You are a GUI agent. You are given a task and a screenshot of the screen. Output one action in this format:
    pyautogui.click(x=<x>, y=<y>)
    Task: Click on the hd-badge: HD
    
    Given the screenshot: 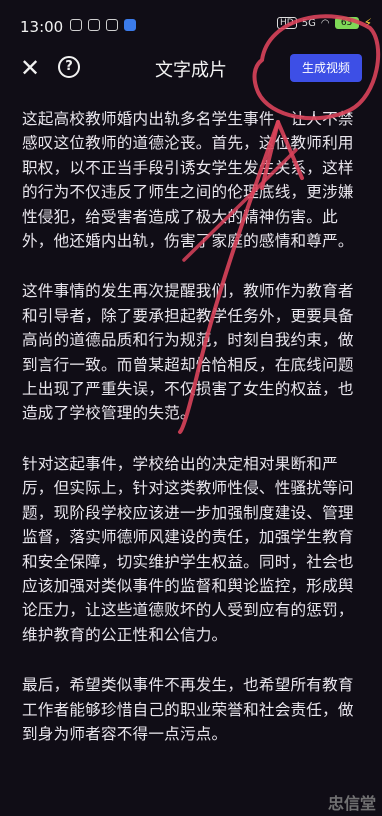 What is the action you would take?
    pyautogui.click(x=287, y=23)
    